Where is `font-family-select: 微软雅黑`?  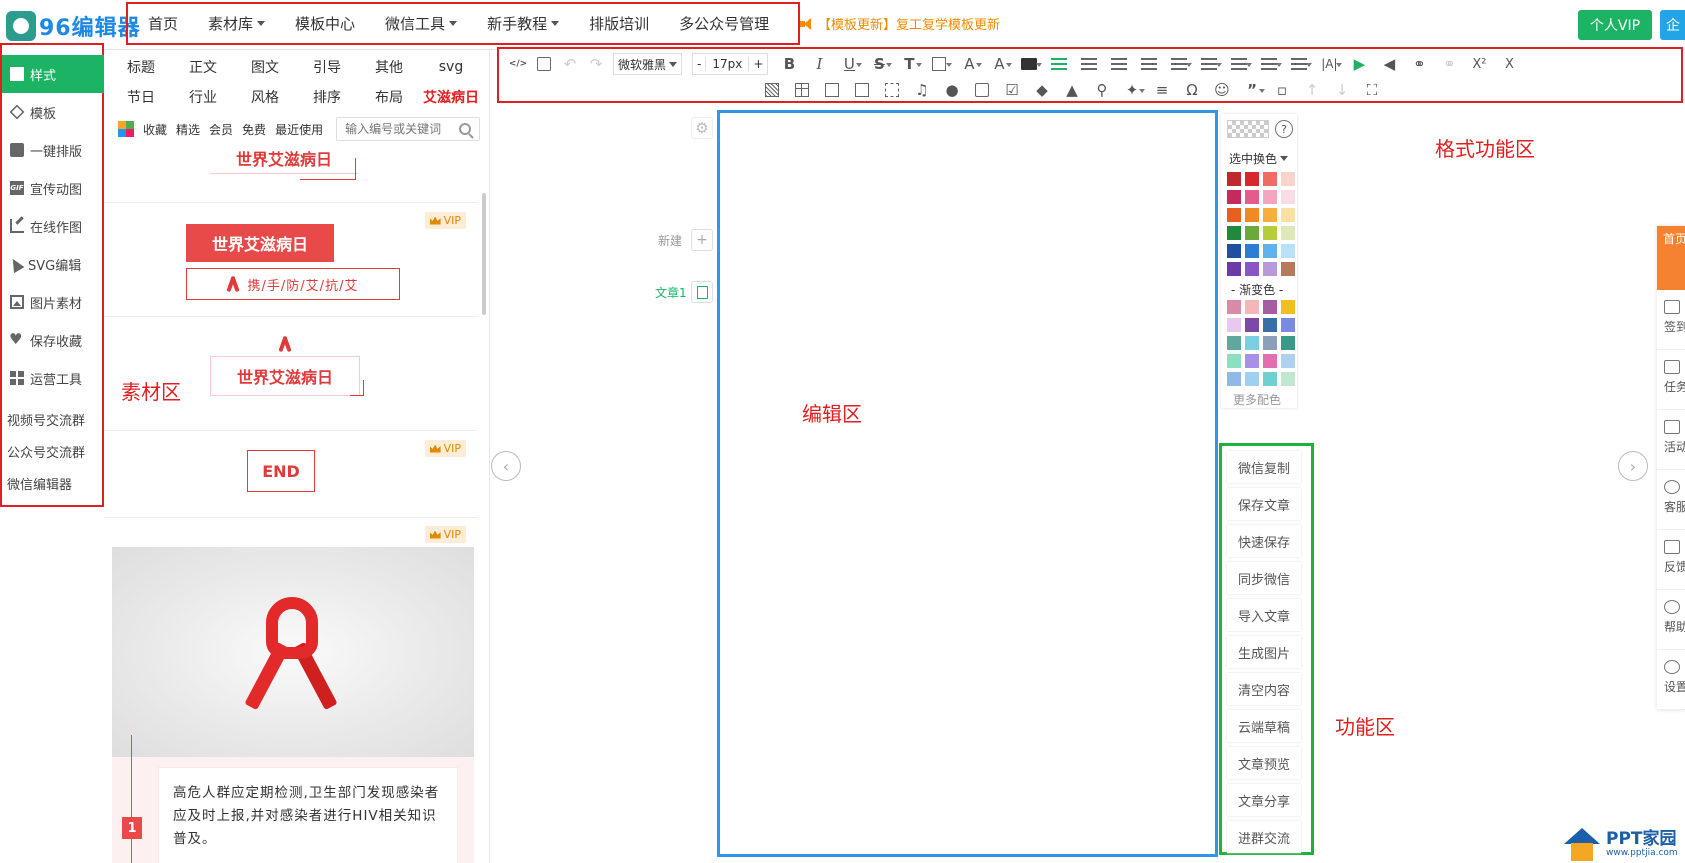 font-family-select: 微软雅黑 is located at coordinates (648, 64).